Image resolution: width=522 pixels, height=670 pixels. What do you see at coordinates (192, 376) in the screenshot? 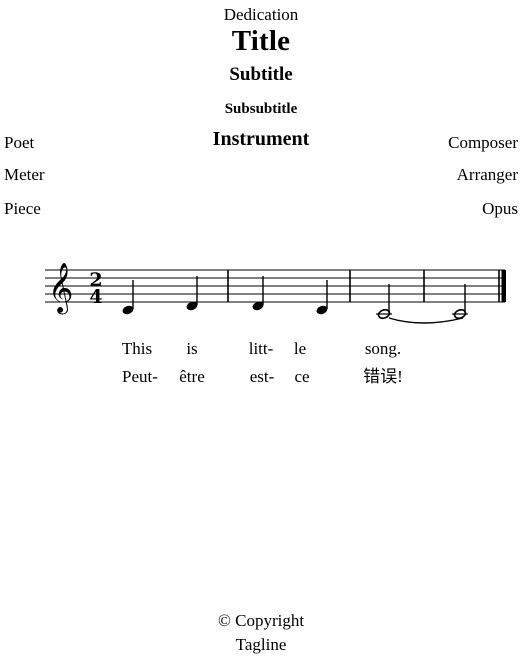
I see `lyric-syllable: être` at bounding box center [192, 376].